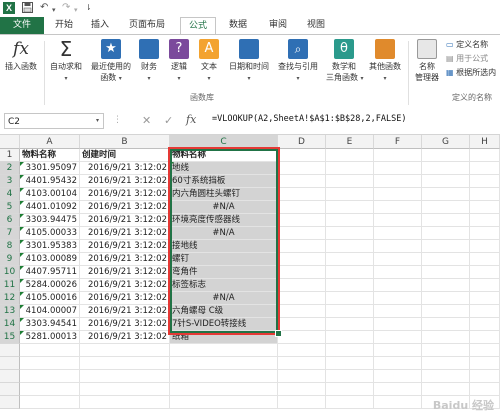 Image resolution: width=500 pixels, height=419 pixels. What do you see at coordinates (50, 337) in the screenshot?
I see `material-code-cell: 5281.00013` at bounding box center [50, 337].